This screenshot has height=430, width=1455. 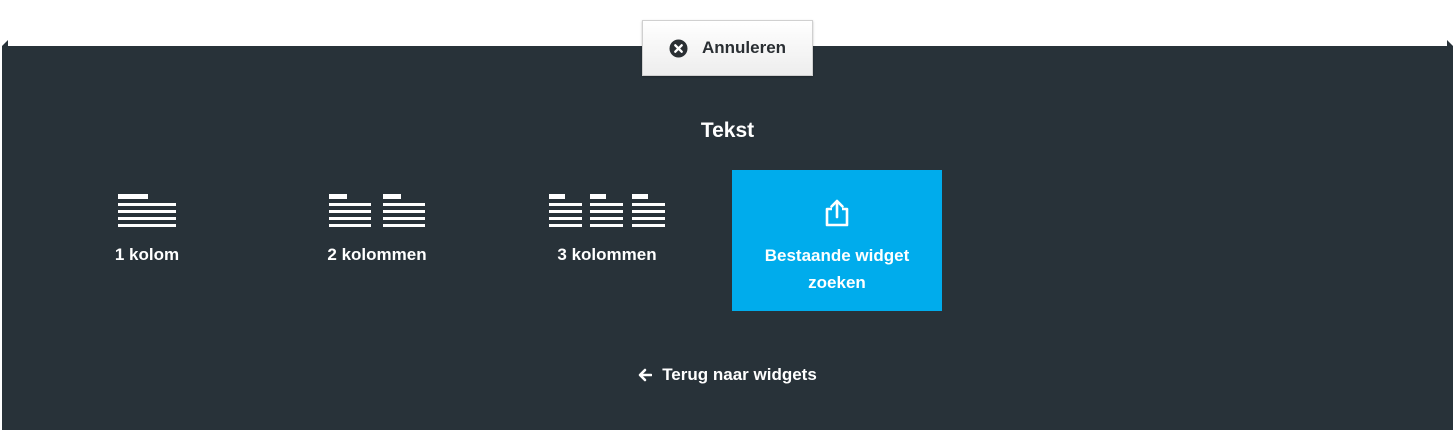 What do you see at coordinates (744, 47) in the screenshot?
I see `cancel-button-label: Annuleren` at bounding box center [744, 47].